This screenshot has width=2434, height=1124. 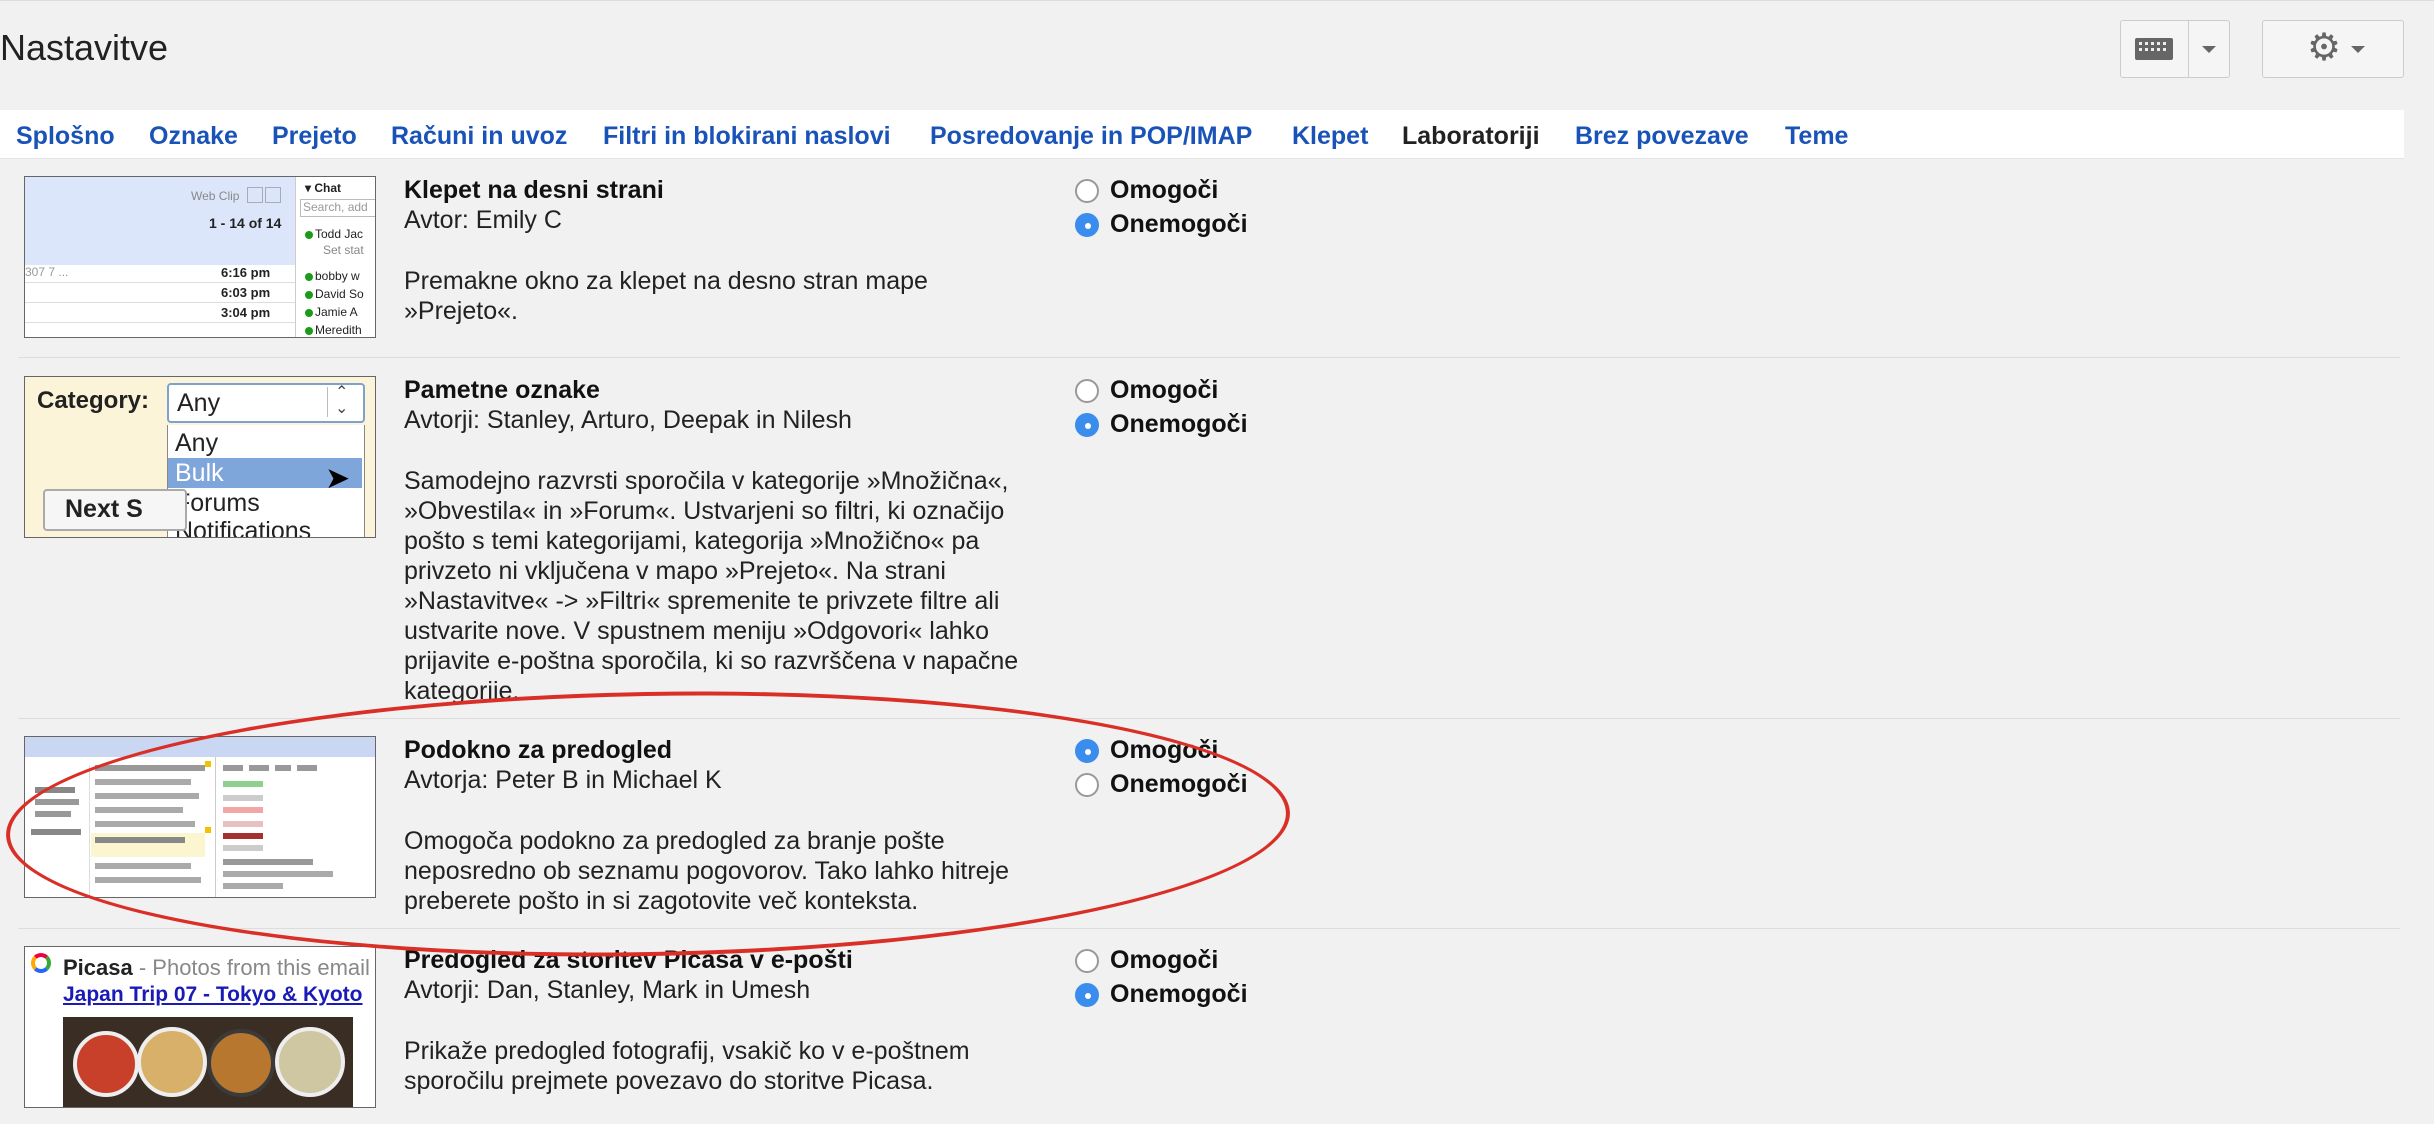 What do you see at coordinates (338, 478) in the screenshot?
I see `cursor-icon: ➤` at bounding box center [338, 478].